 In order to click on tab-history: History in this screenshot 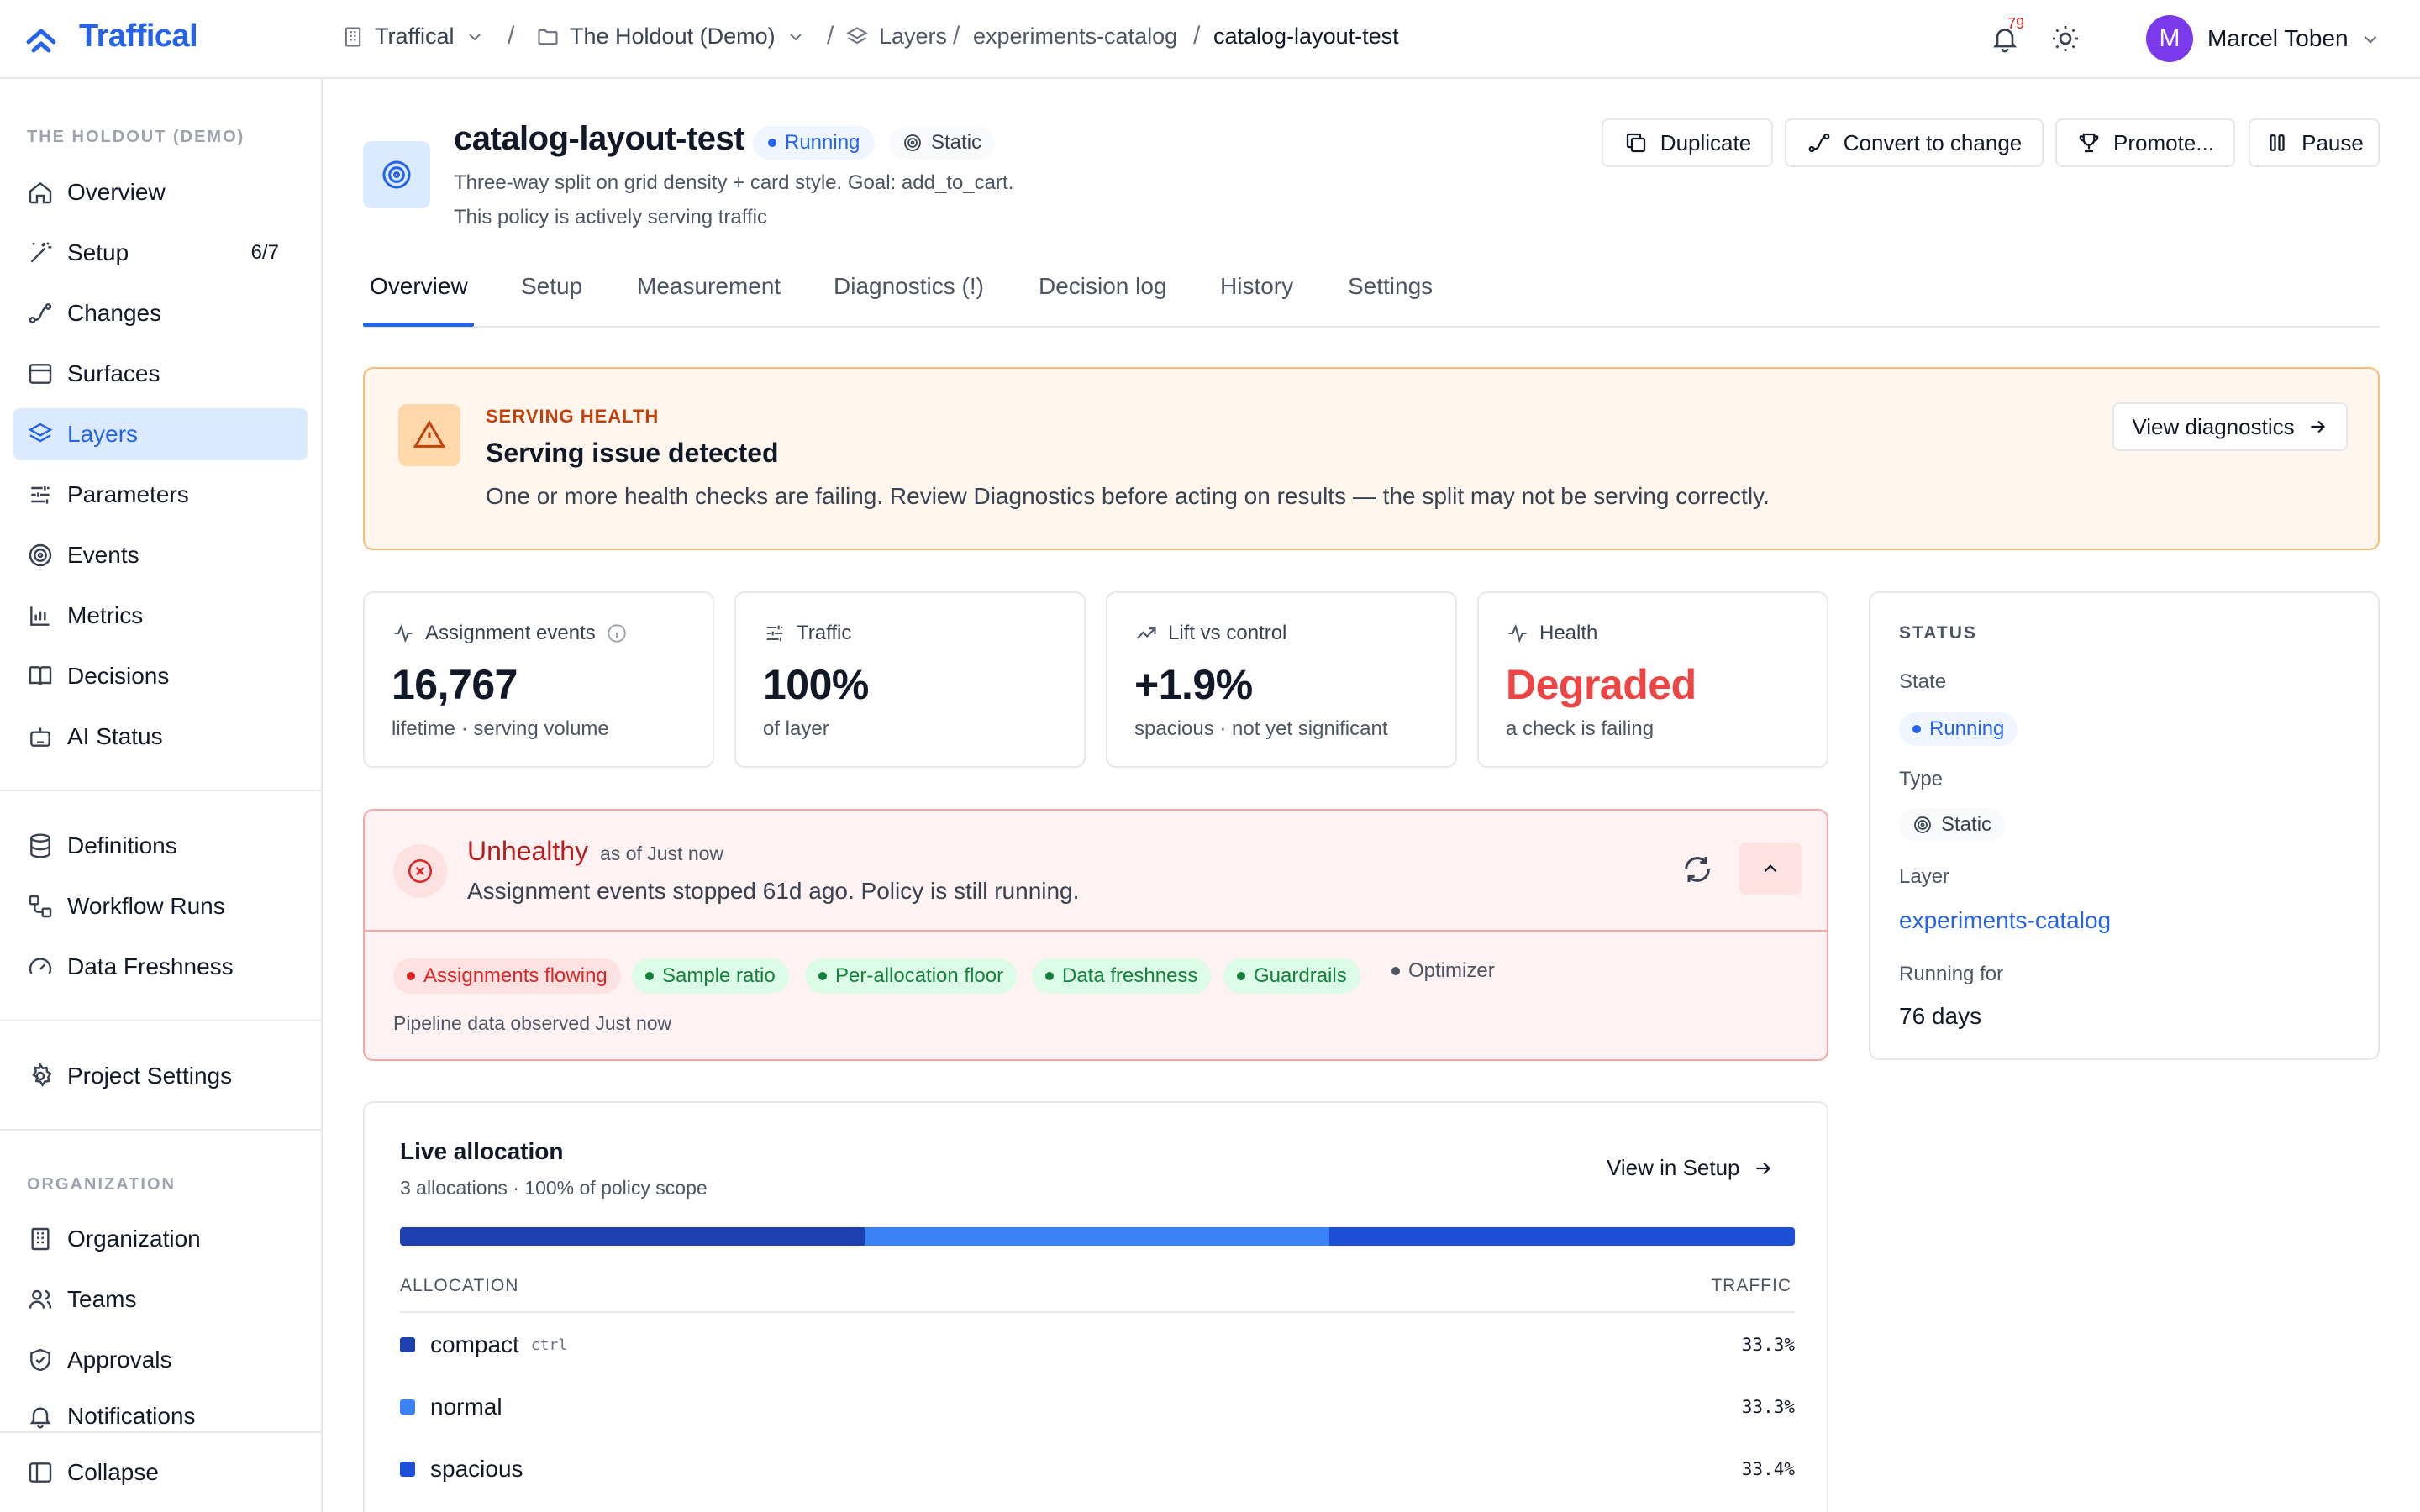, I will do `click(1256, 286)`.